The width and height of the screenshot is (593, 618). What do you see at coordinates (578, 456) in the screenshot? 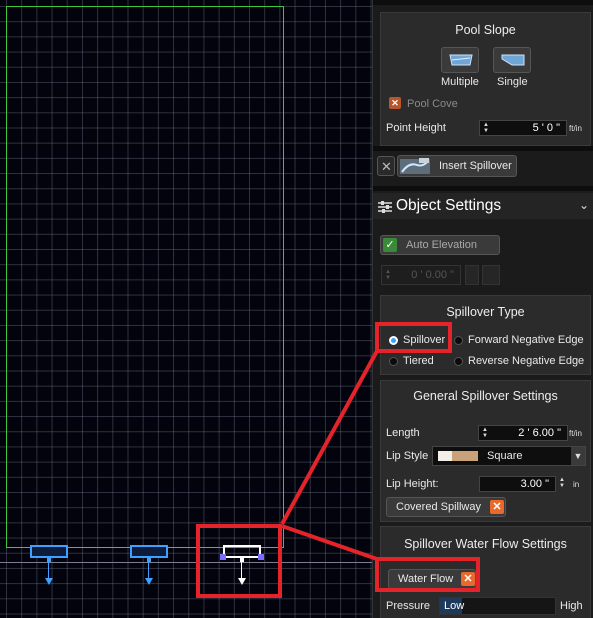
I see `dropdown-arrow-icon: ▼` at bounding box center [578, 456].